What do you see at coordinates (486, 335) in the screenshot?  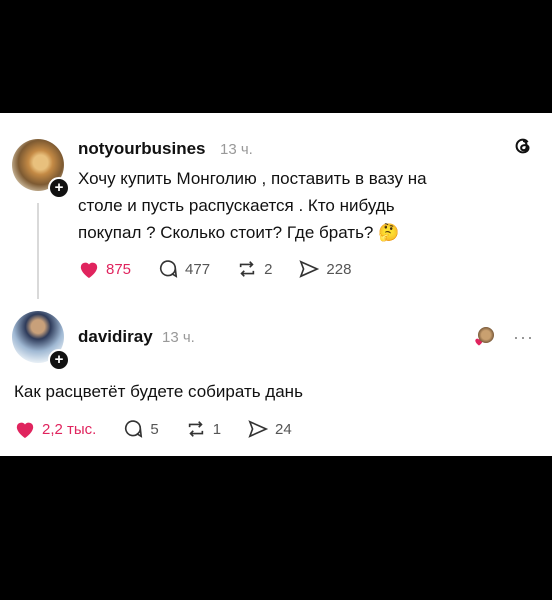 I see `author-mini-avatar` at bounding box center [486, 335].